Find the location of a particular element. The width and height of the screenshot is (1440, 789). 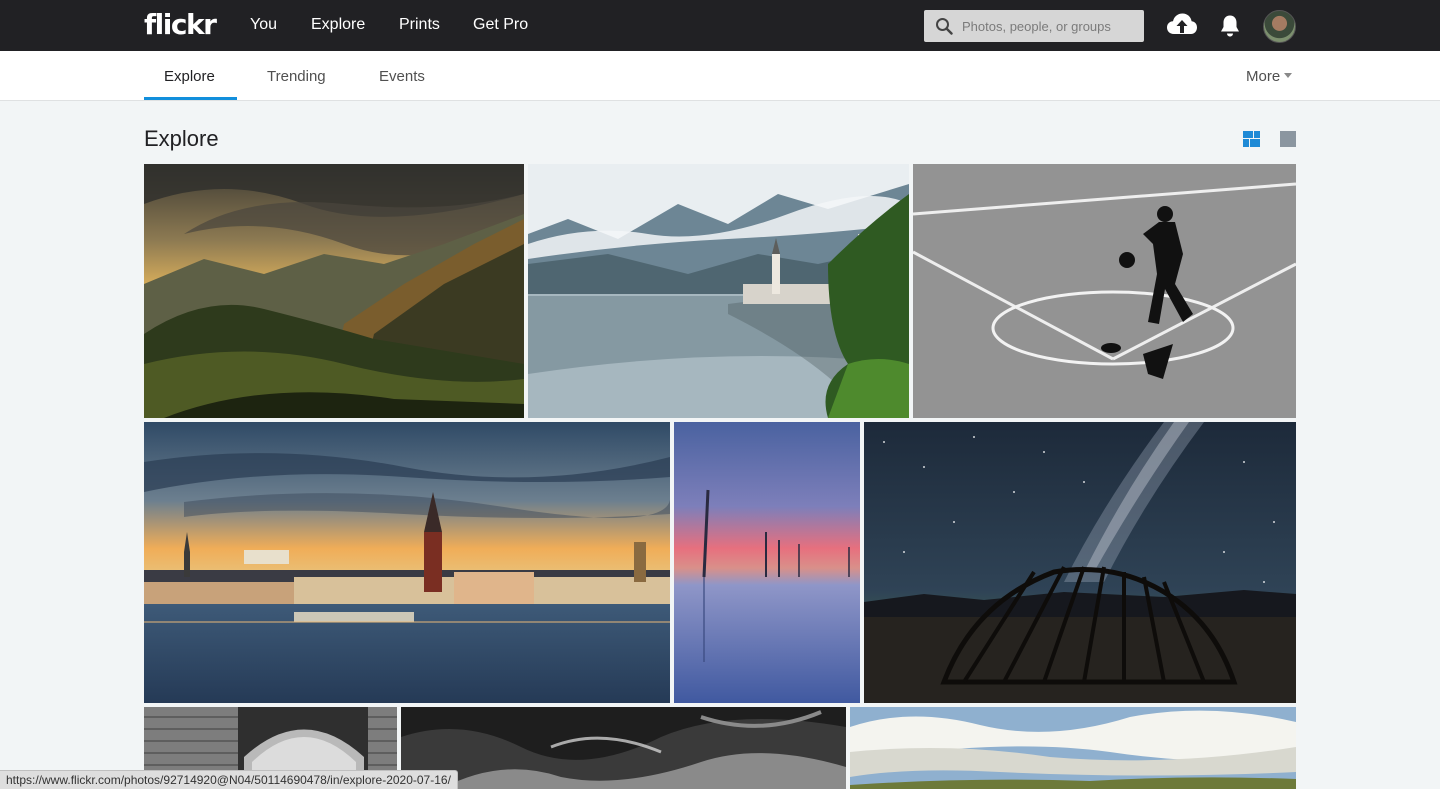

search-icon is located at coordinates (944, 26).